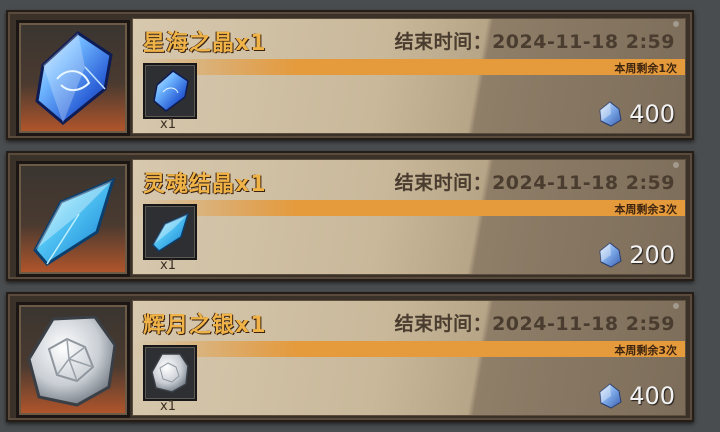 This screenshot has width=720, height=432. I want to click on offer-title: 灵魂结晶x1, so click(205, 184).